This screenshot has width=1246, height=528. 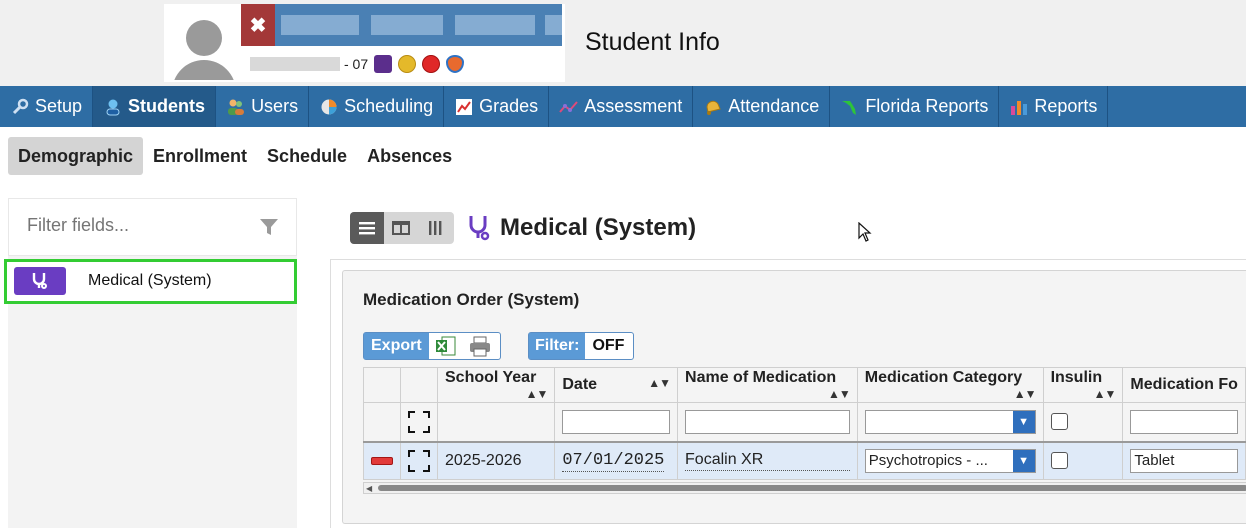 What do you see at coordinates (446, 346) in the screenshot?
I see `excel-icon` at bounding box center [446, 346].